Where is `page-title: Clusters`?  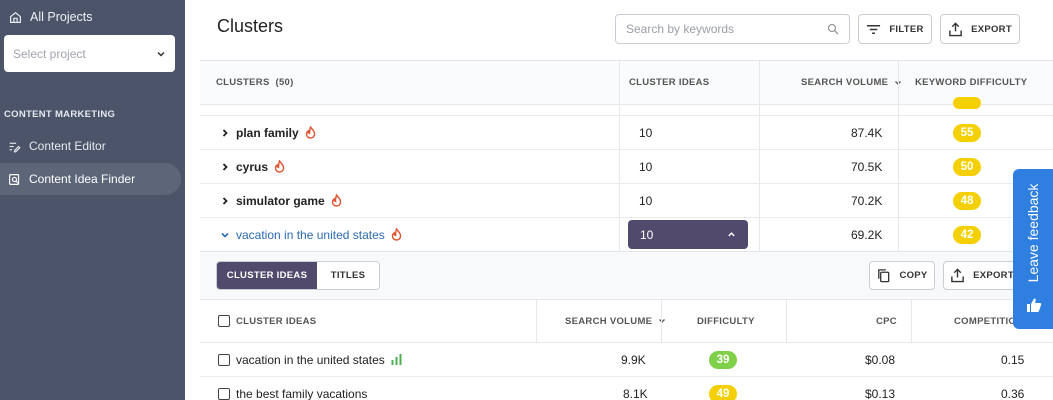 page-title: Clusters is located at coordinates (250, 26).